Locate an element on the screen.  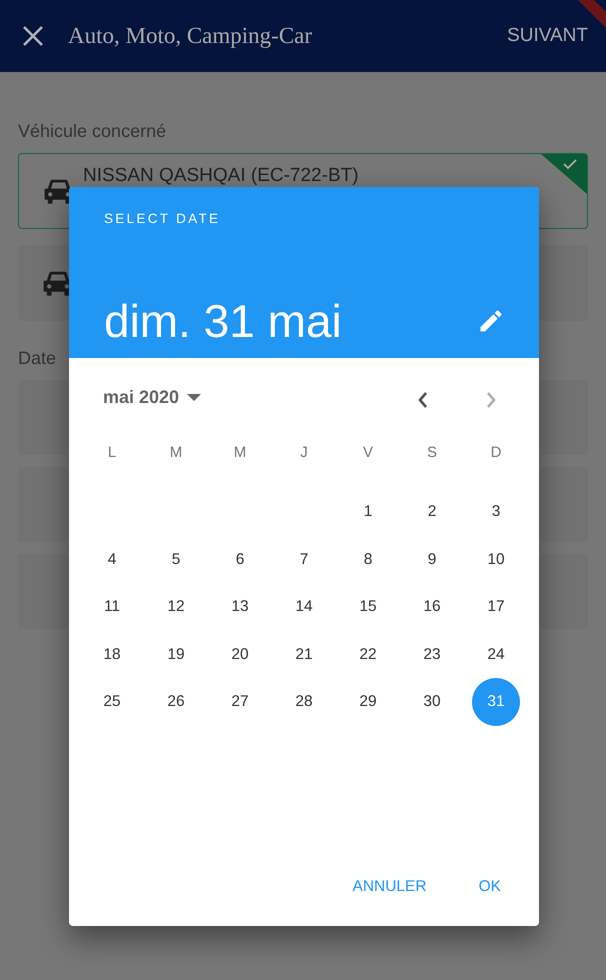
weekday-label: L is located at coordinates (112, 453).